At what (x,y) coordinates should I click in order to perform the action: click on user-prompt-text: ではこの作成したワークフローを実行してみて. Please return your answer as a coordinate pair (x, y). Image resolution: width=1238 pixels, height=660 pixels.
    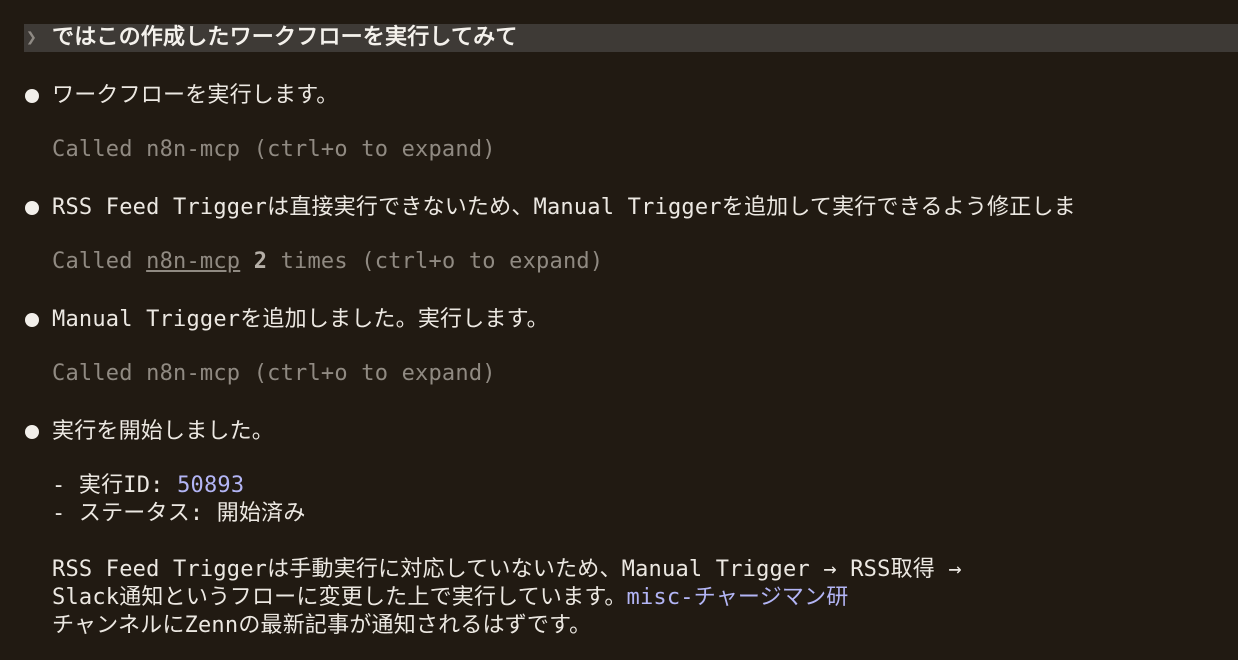
    Looking at the image, I should click on (285, 37).